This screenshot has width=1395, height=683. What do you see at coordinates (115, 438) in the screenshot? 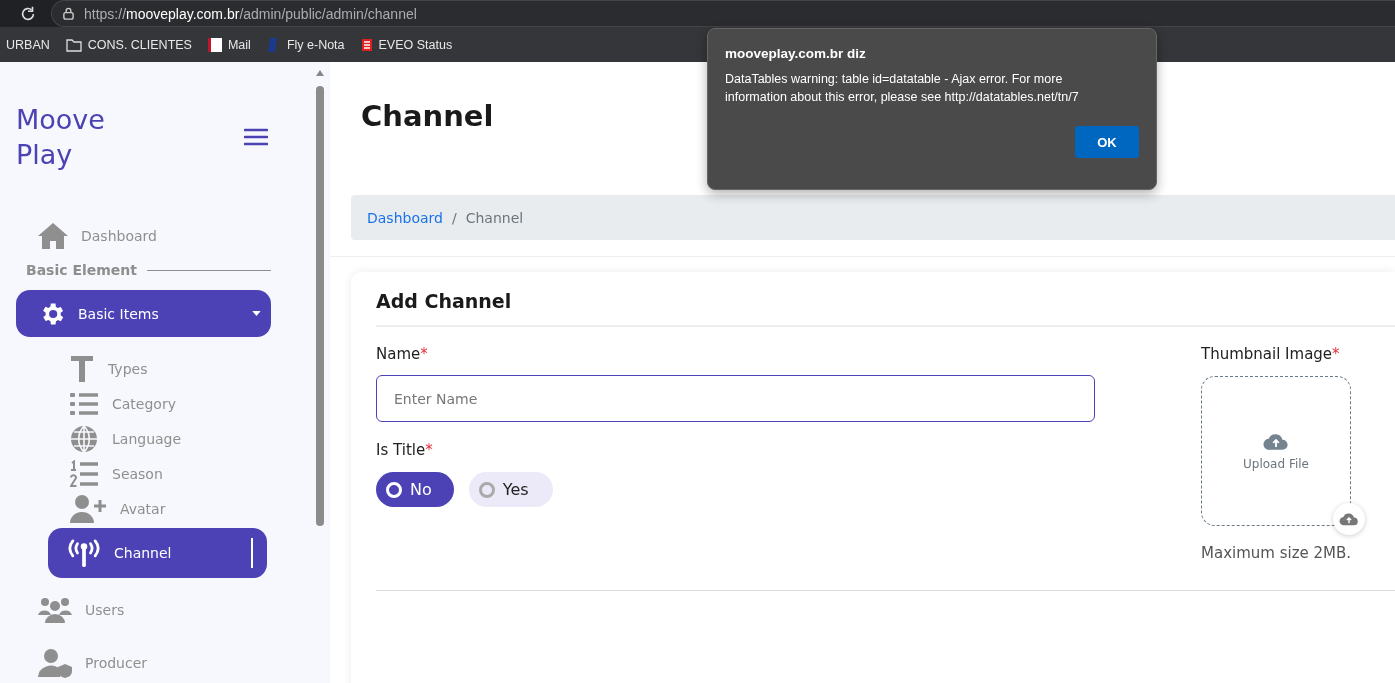
I see `submenu-item: Language` at bounding box center [115, 438].